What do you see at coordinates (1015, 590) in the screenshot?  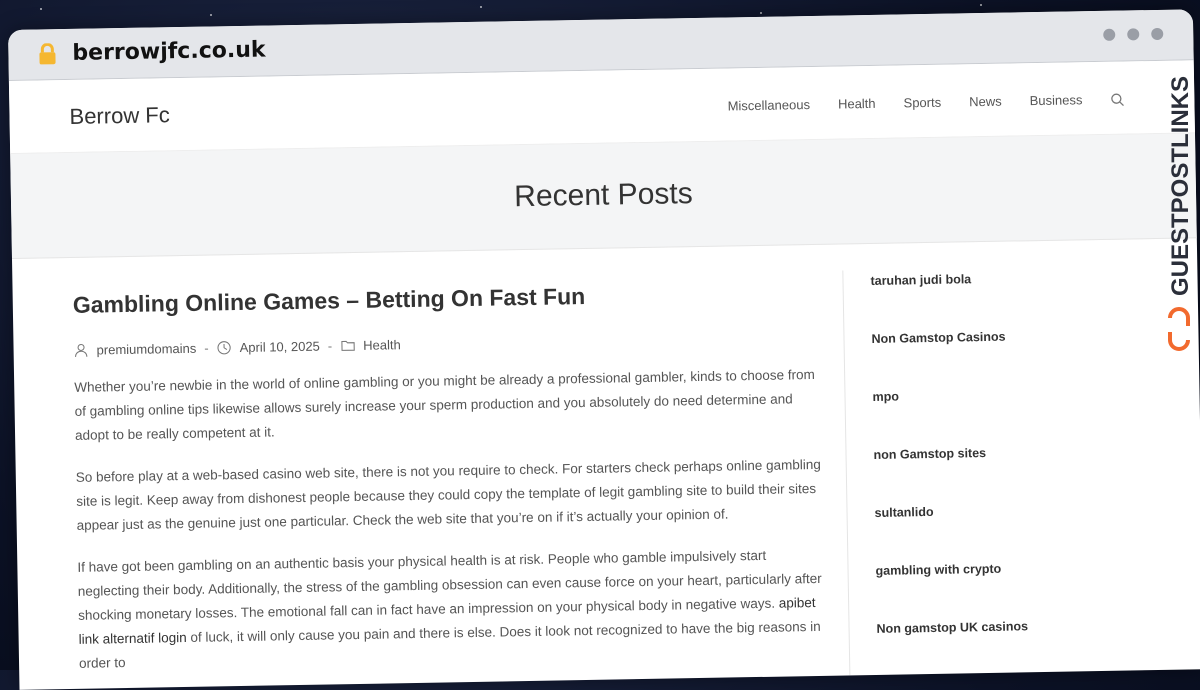 I see `sidebar-link: gambling with crypto` at bounding box center [1015, 590].